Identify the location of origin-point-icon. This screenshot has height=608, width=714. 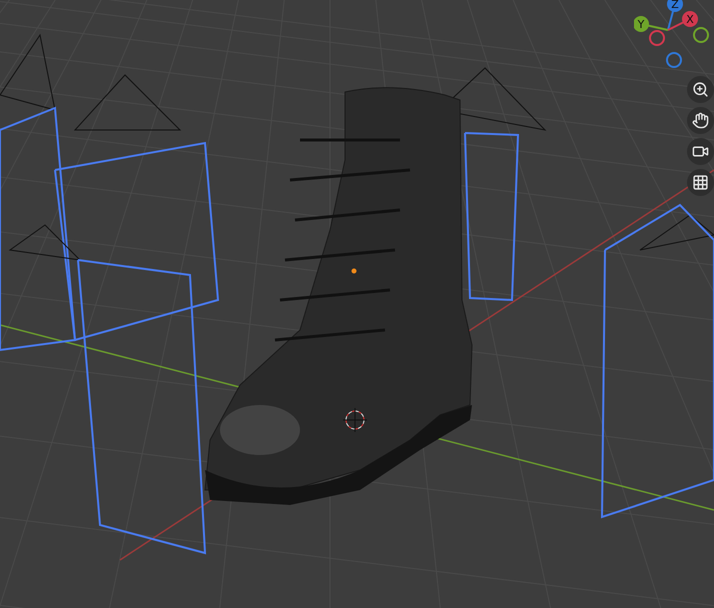
(354, 271).